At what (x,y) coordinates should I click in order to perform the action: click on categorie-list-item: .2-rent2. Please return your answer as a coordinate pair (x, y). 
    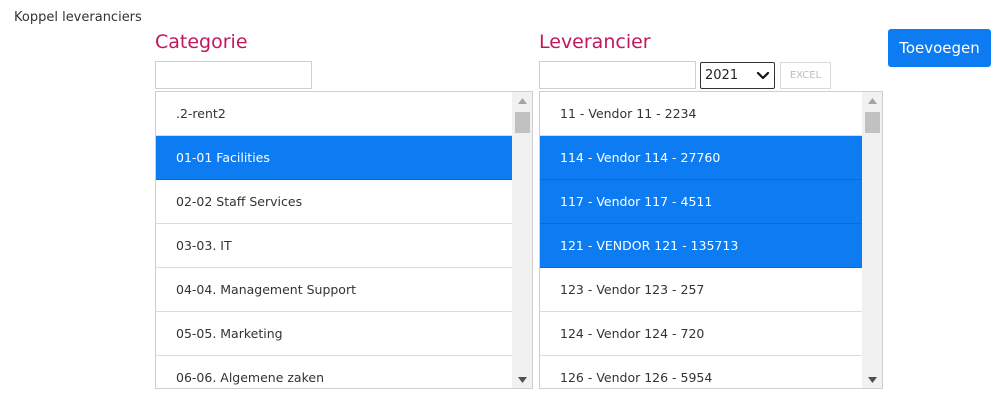
    Looking at the image, I should click on (334, 114).